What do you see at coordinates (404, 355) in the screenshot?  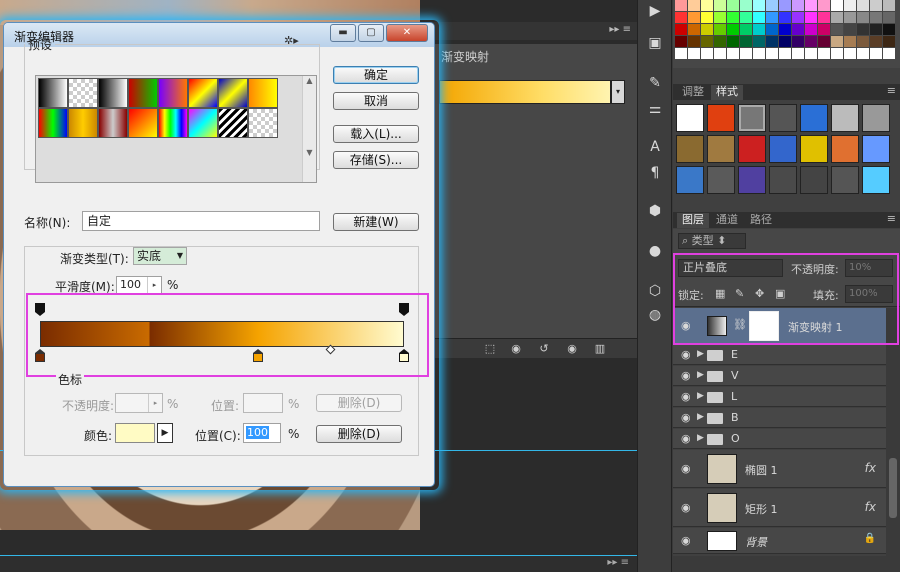 I see `color-stop-selected` at bounding box center [404, 355].